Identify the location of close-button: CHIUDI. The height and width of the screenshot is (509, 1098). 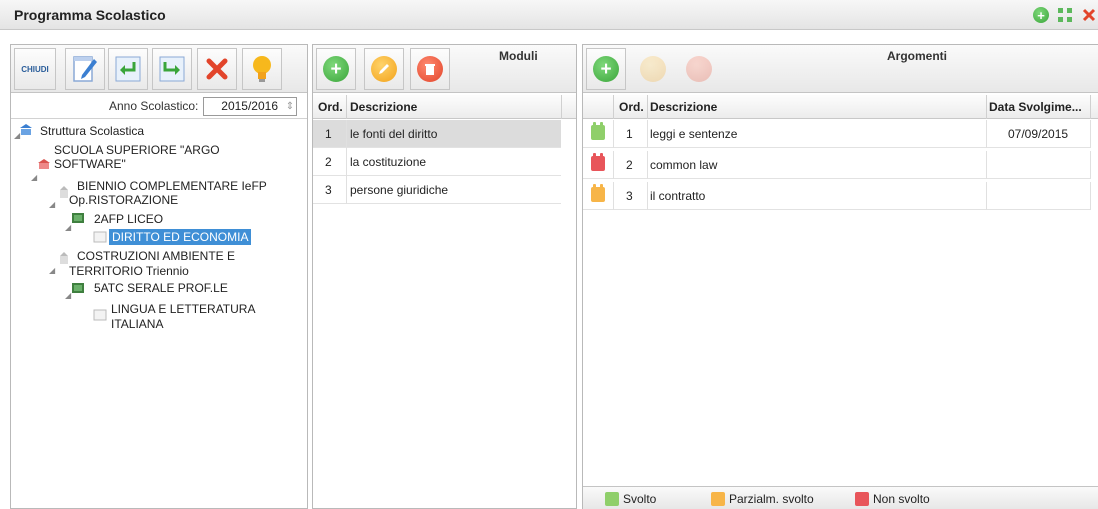
(35, 69).